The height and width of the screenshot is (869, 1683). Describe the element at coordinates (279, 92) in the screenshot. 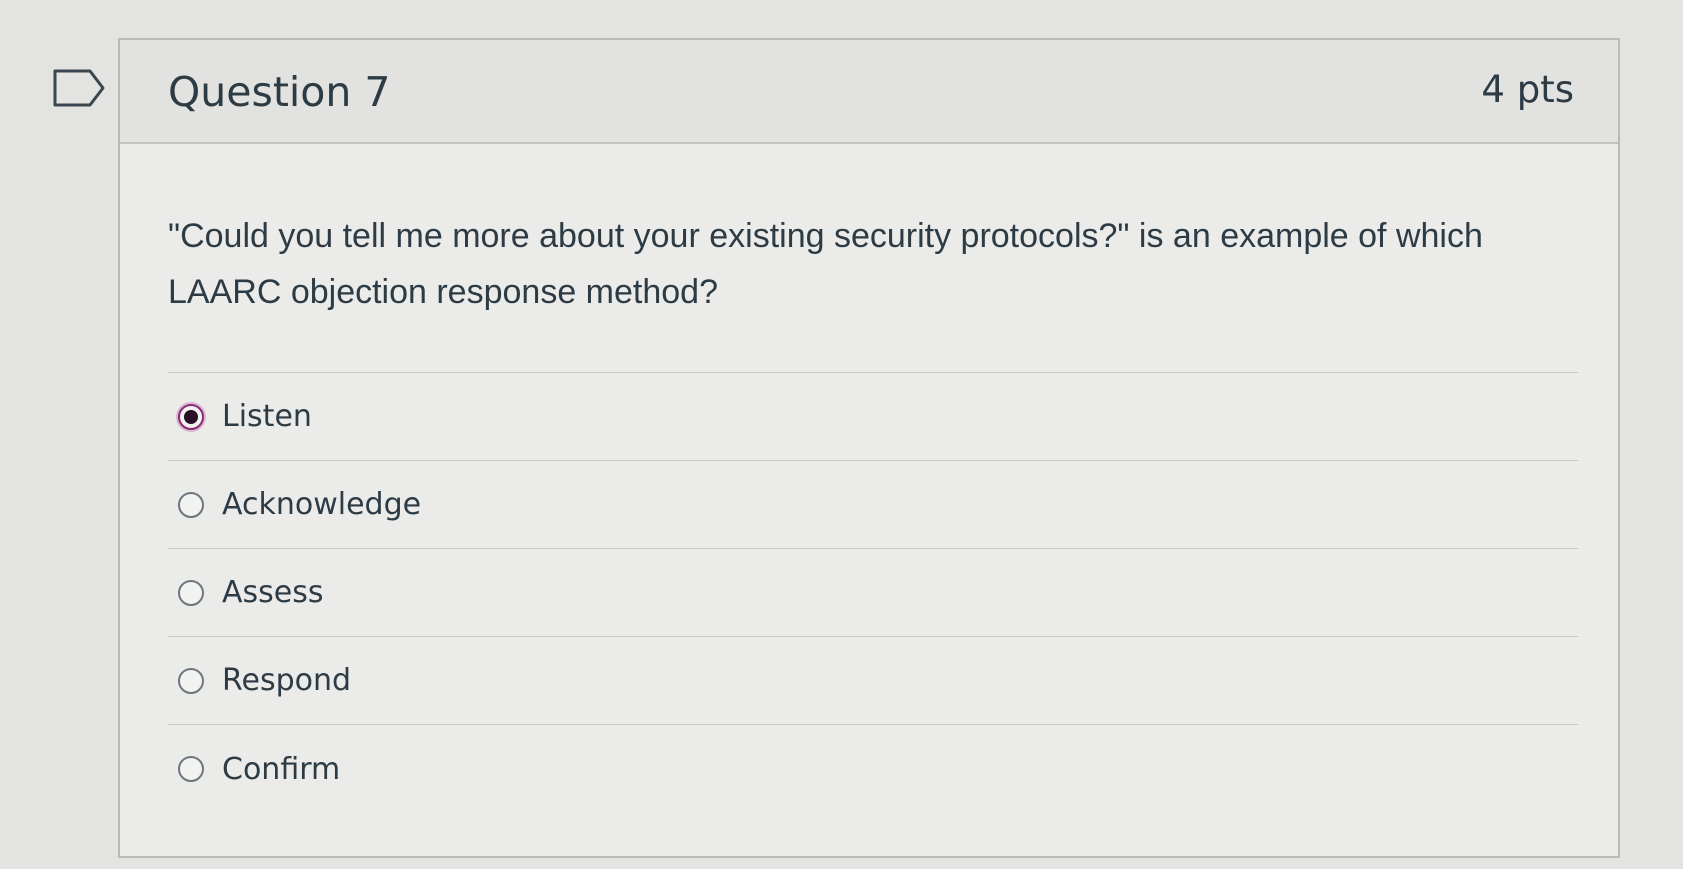

I see `question-title: Question 7` at that location.